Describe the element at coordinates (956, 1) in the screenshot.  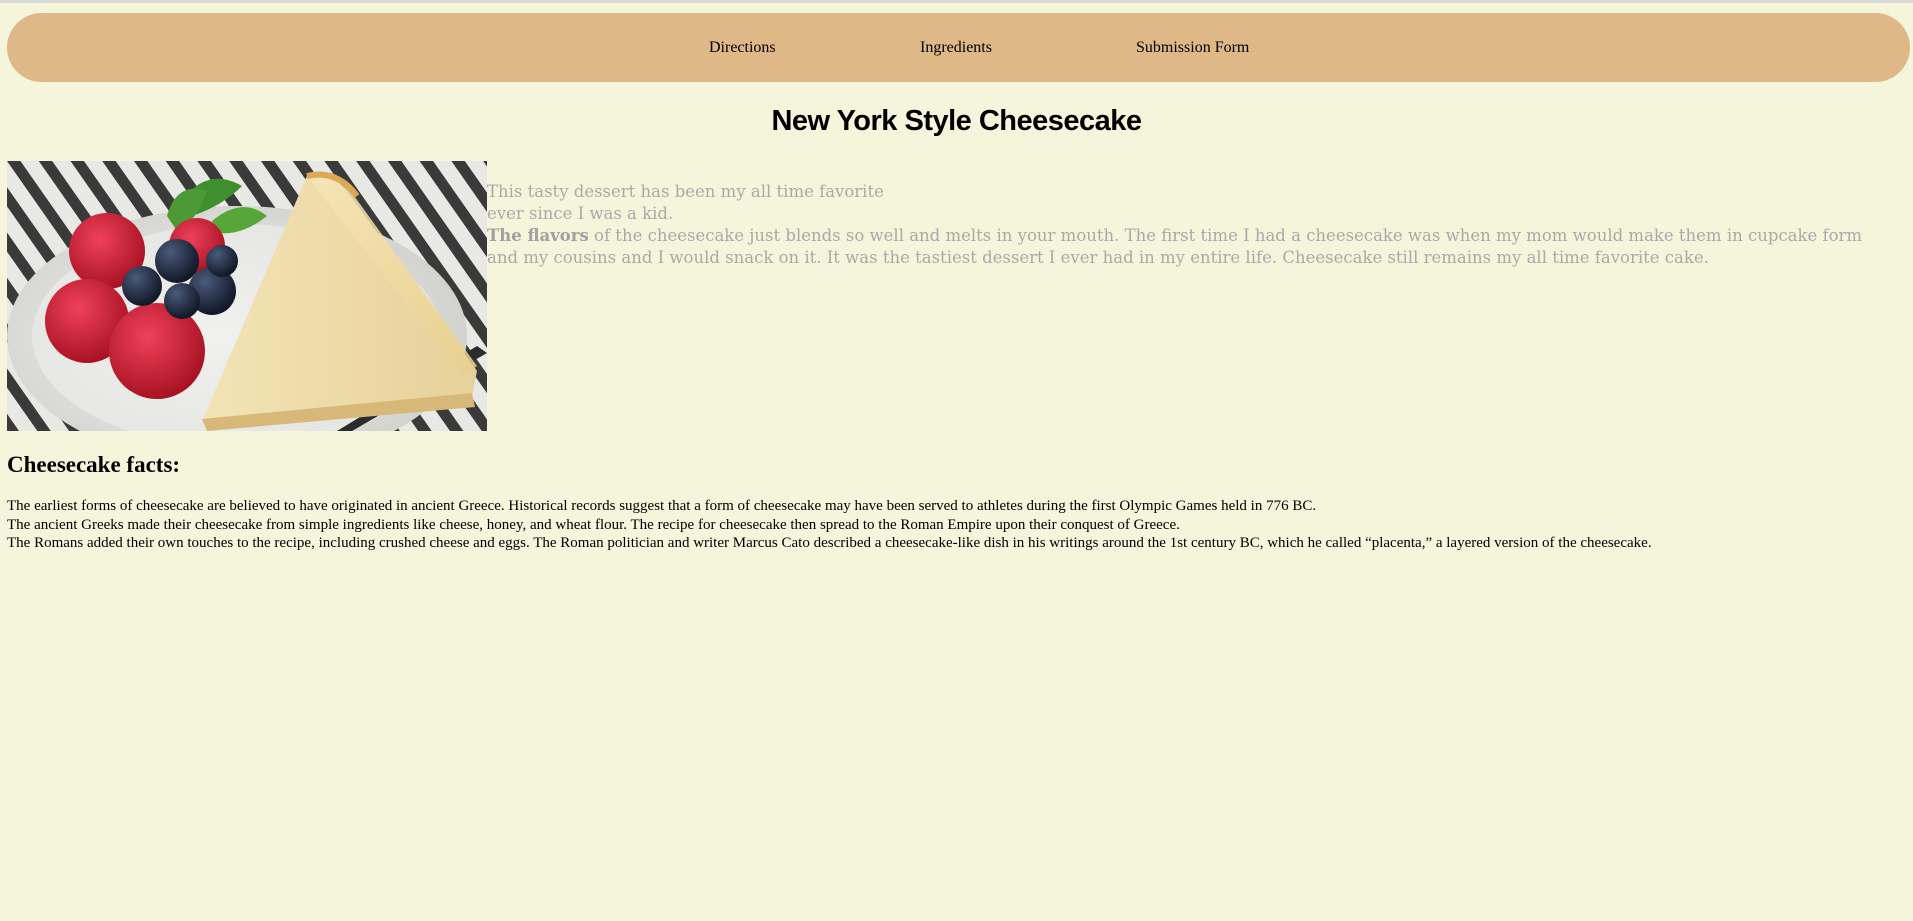
I see `browser-top-edge` at that location.